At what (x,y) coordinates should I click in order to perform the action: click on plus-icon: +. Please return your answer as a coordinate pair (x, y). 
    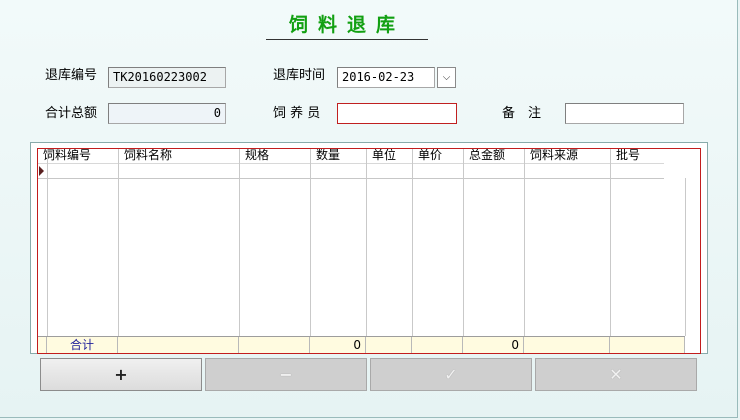
    Looking at the image, I should click on (121, 374).